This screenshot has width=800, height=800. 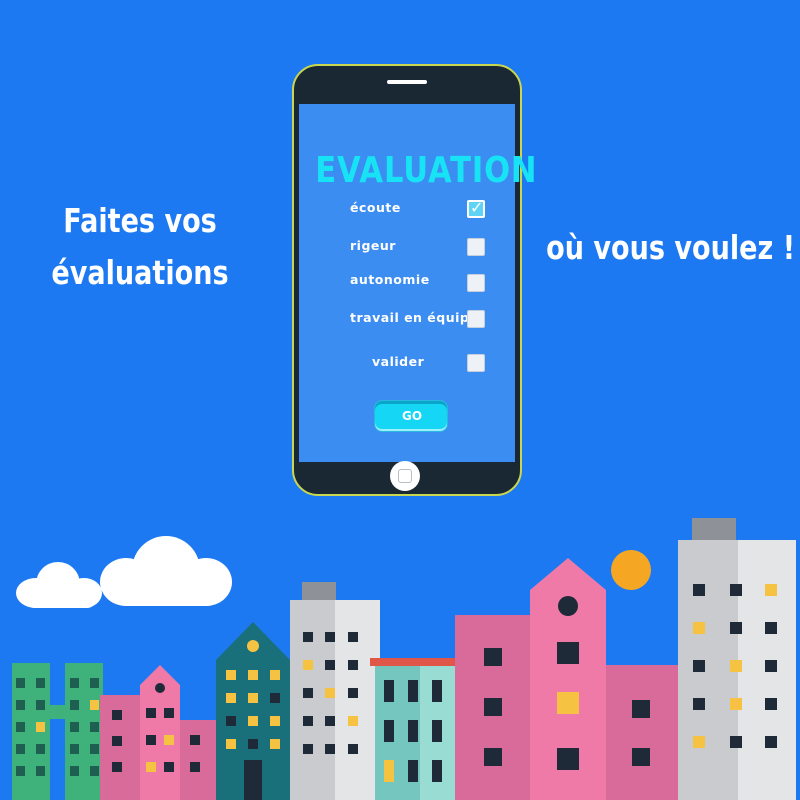 What do you see at coordinates (140, 220) in the screenshot?
I see `left-tagline-line-1: Faites vos` at bounding box center [140, 220].